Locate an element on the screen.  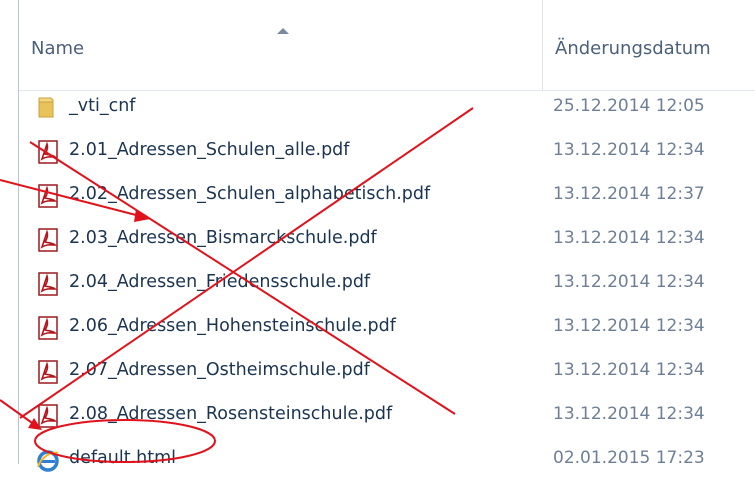
file-name: _vti_cnf is located at coordinates (102, 106).